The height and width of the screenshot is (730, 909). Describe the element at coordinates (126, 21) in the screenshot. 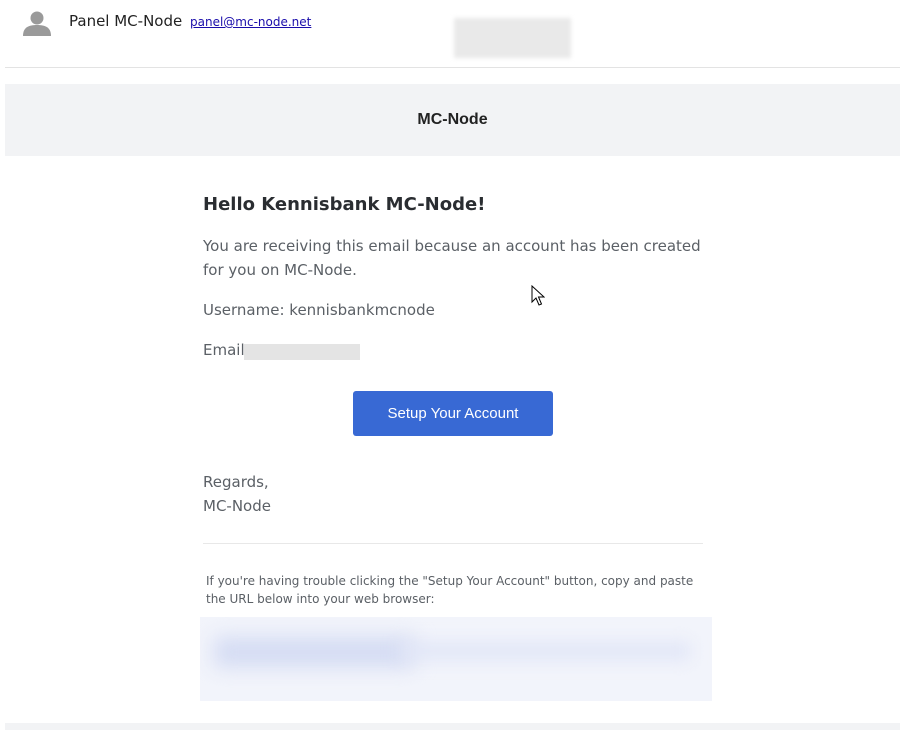

I see `sender-name: Panel MC-Node` at that location.